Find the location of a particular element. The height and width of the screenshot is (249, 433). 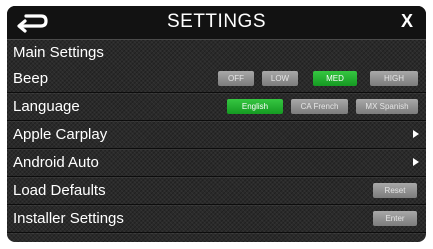

load-defaults-row: Load Defaults Reset is located at coordinates (216, 191).